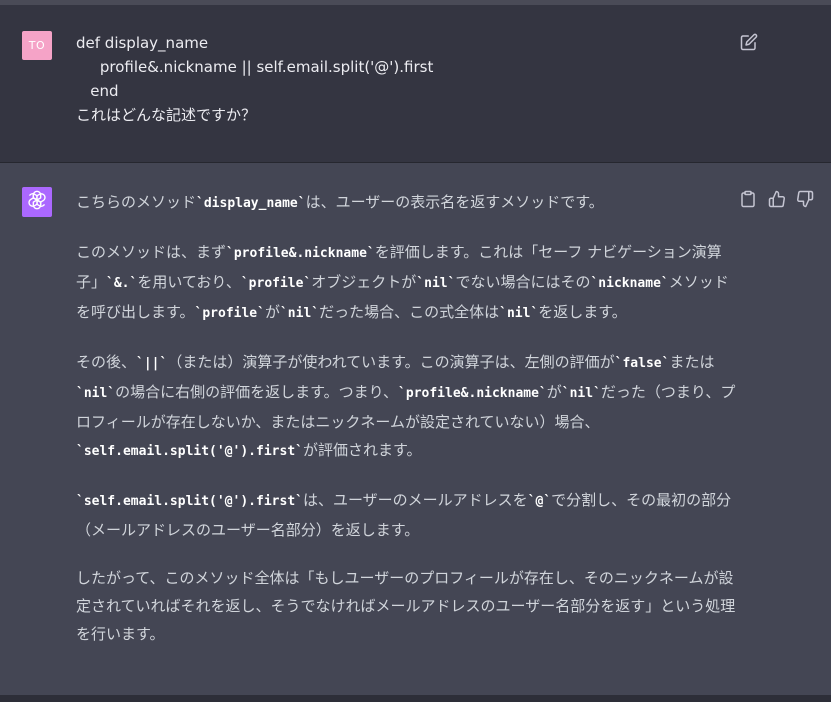 This screenshot has width=831, height=702. What do you see at coordinates (166, 115) in the screenshot?
I see `user-message-line: これはどんな記述ですか？` at bounding box center [166, 115].